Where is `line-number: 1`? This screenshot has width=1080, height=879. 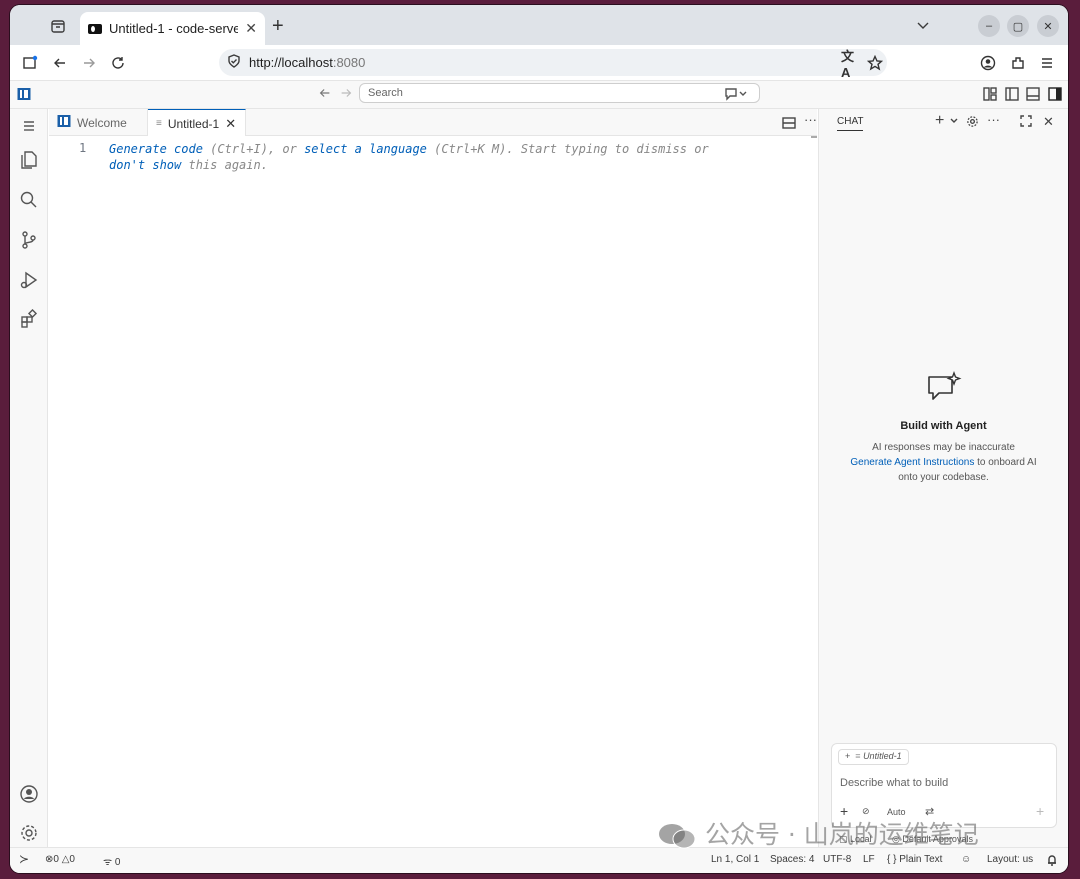
line-number: 1 is located at coordinates (83, 148).